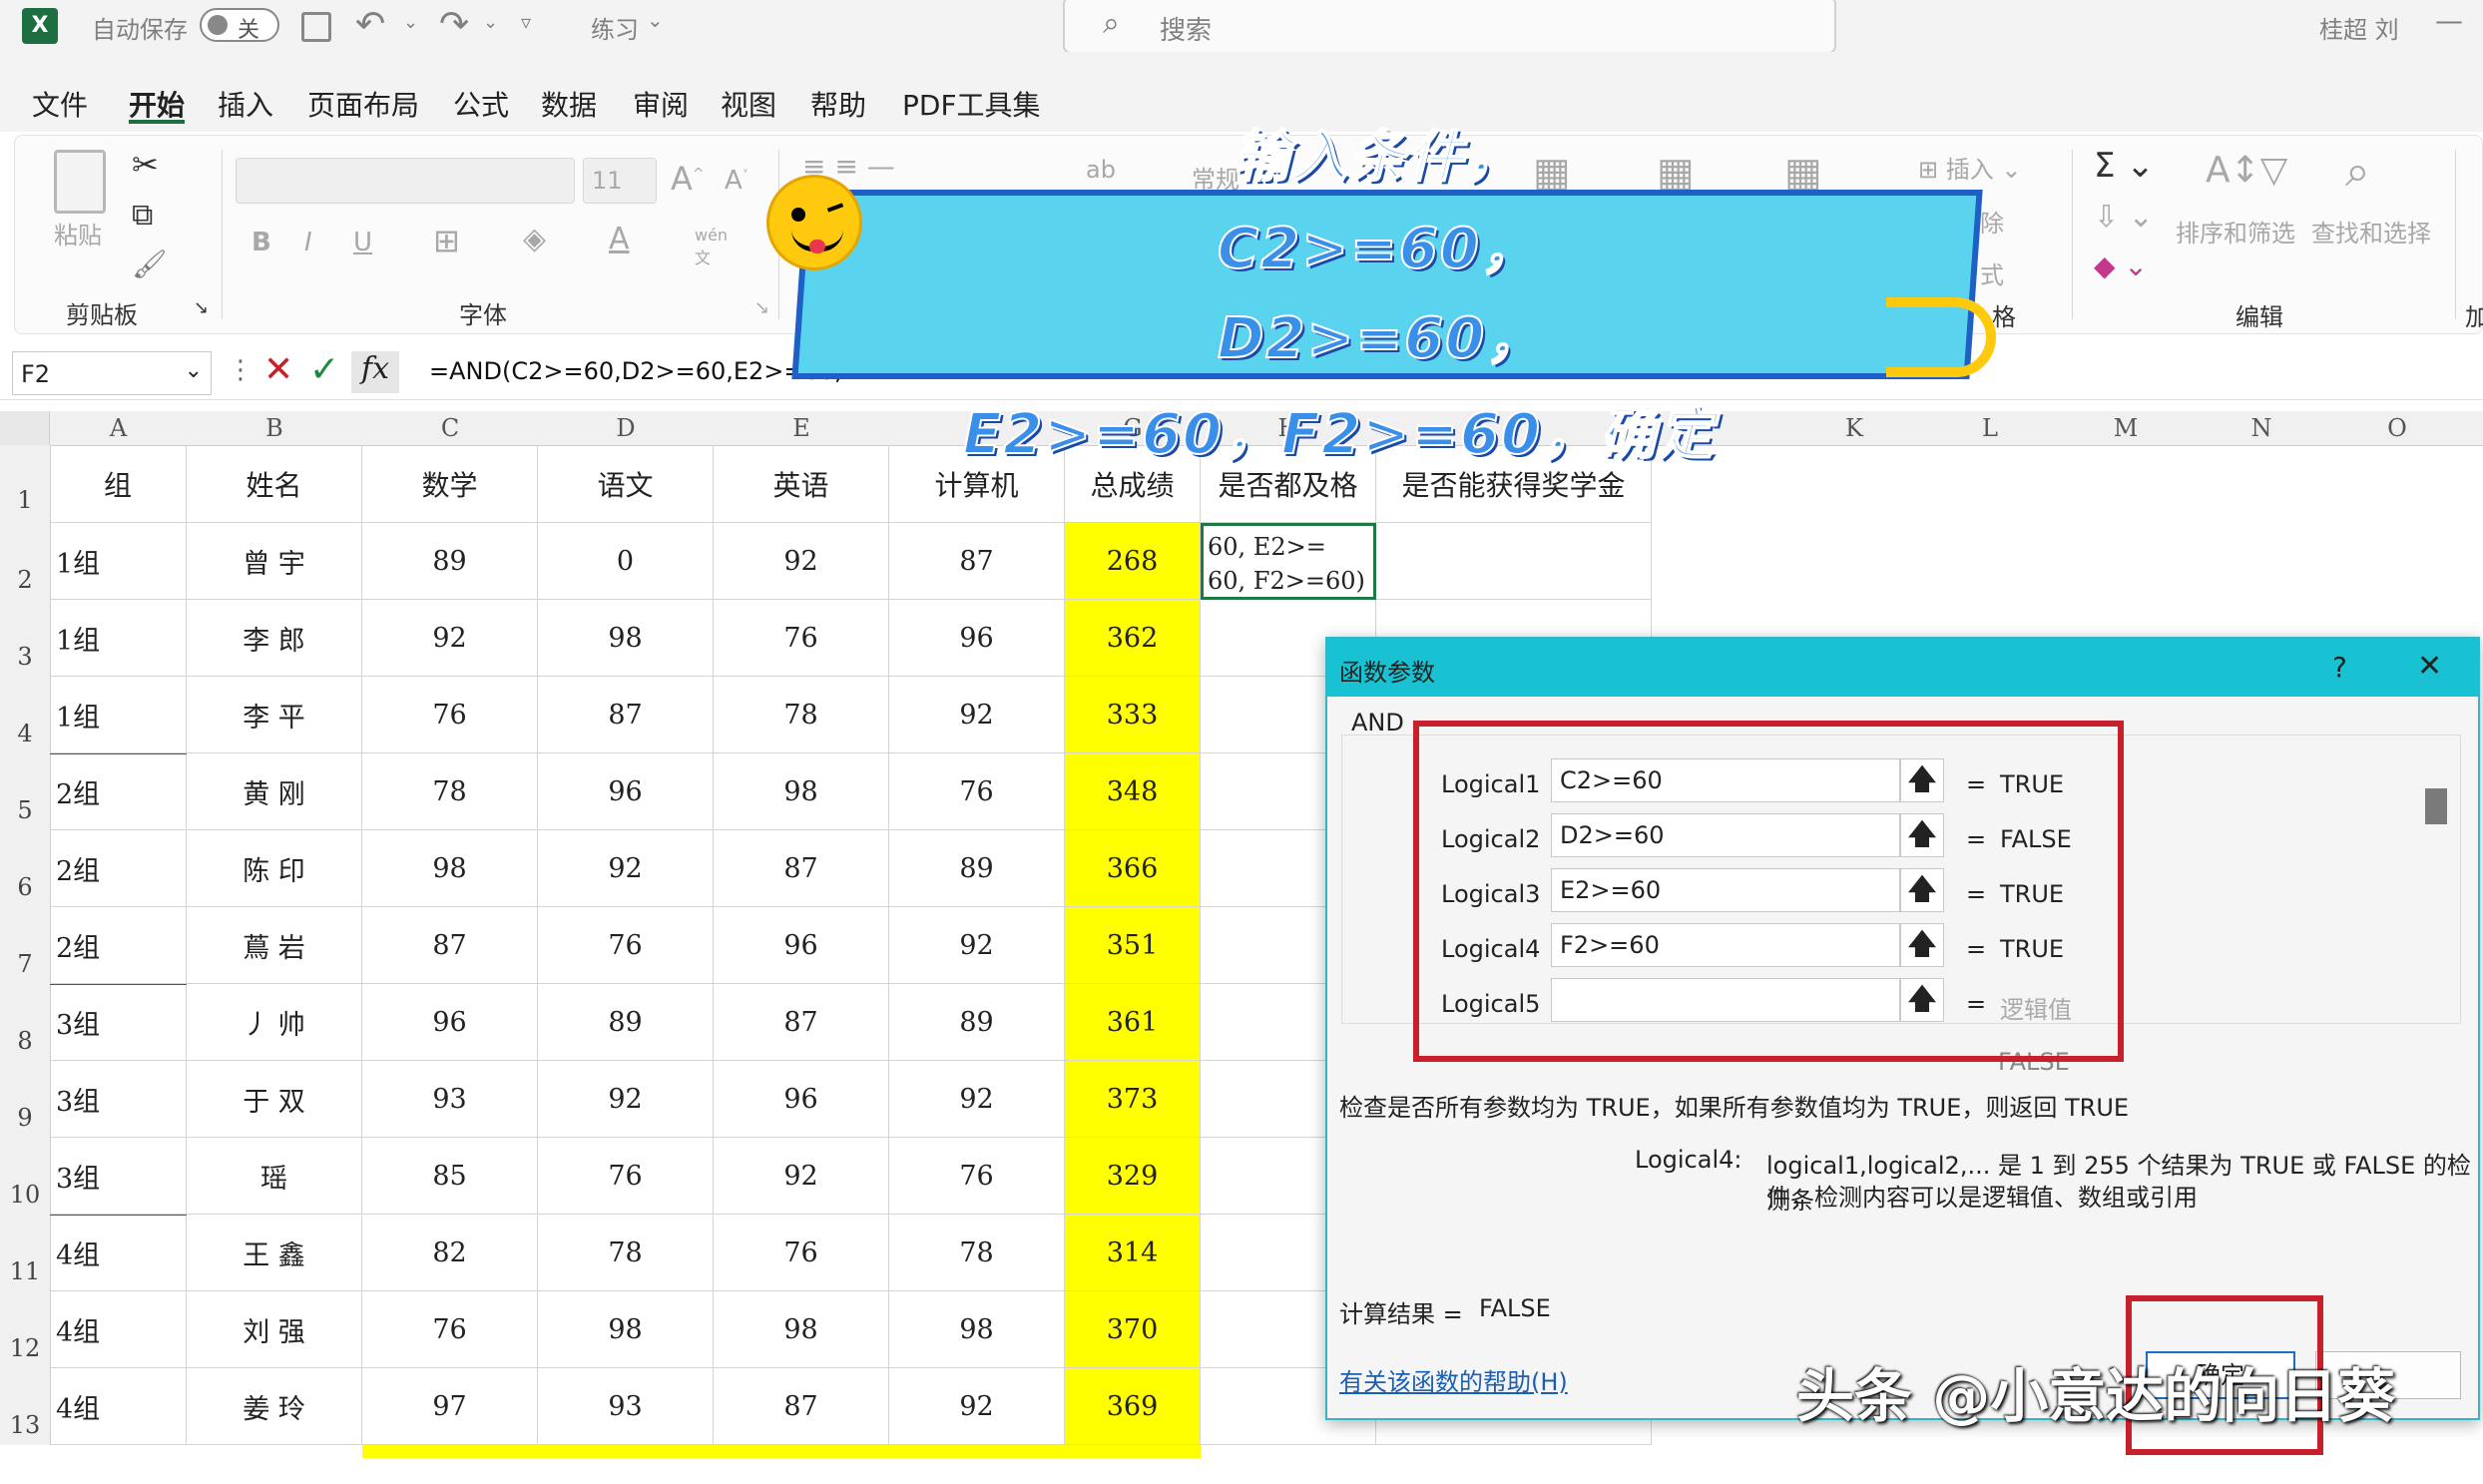 The height and width of the screenshot is (1484, 2483). What do you see at coordinates (977, 945) in the screenshot?
I see `cell-computer: 92` at bounding box center [977, 945].